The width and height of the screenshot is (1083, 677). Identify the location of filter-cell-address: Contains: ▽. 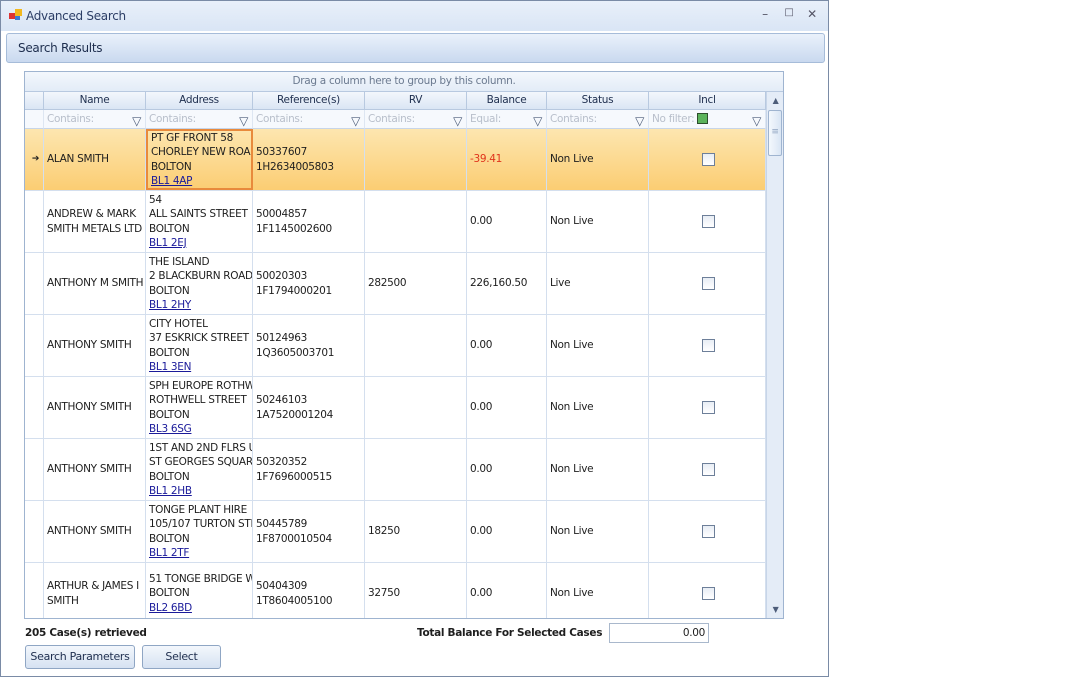
(199, 119).